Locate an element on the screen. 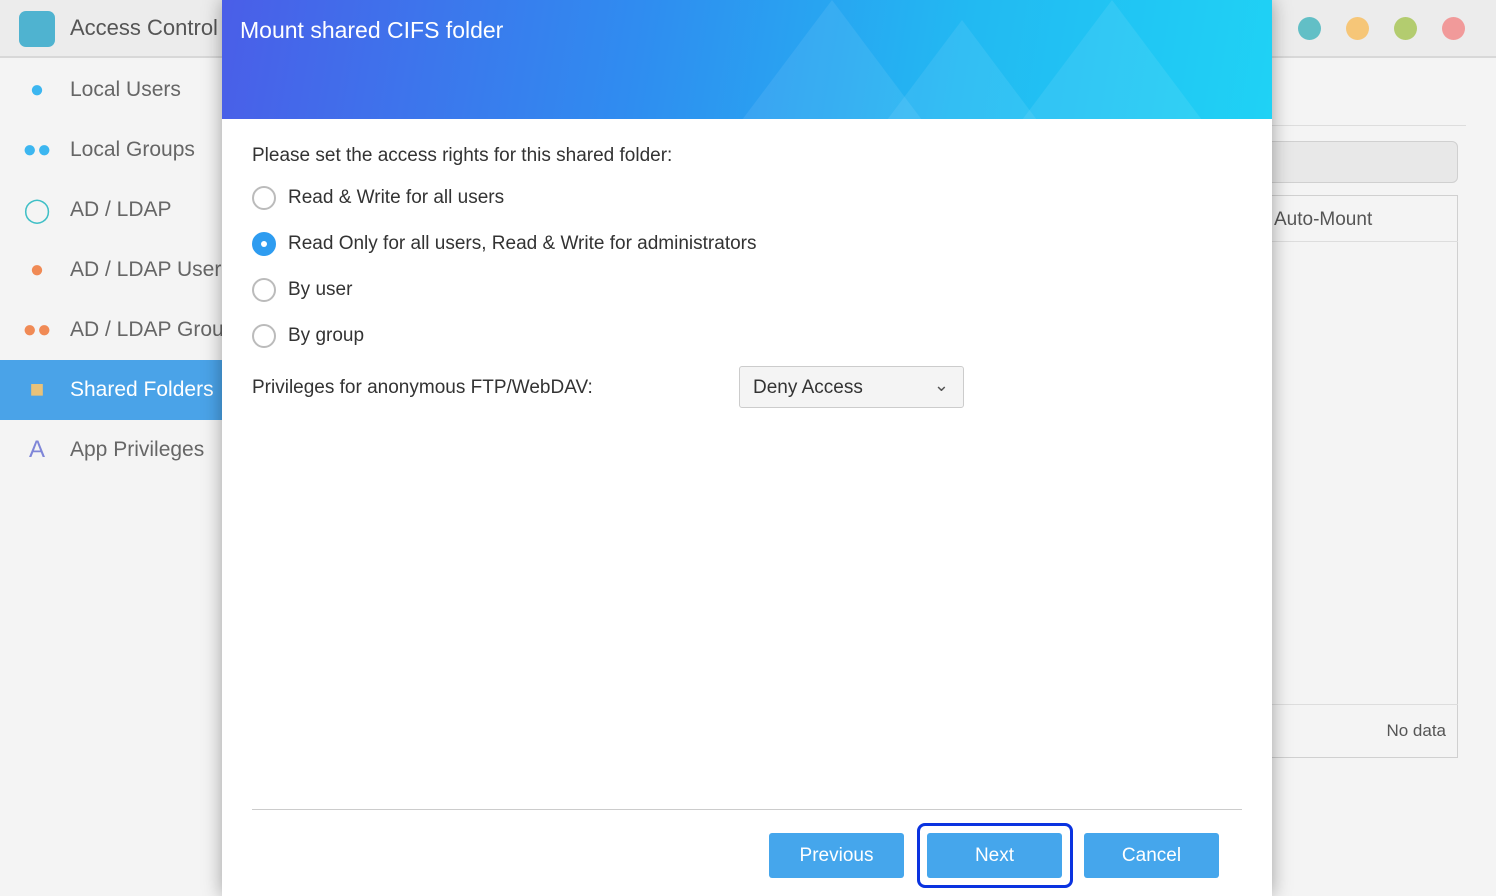 This screenshot has width=1496, height=896. radio-option: Read & Write for all users is located at coordinates (378, 198).